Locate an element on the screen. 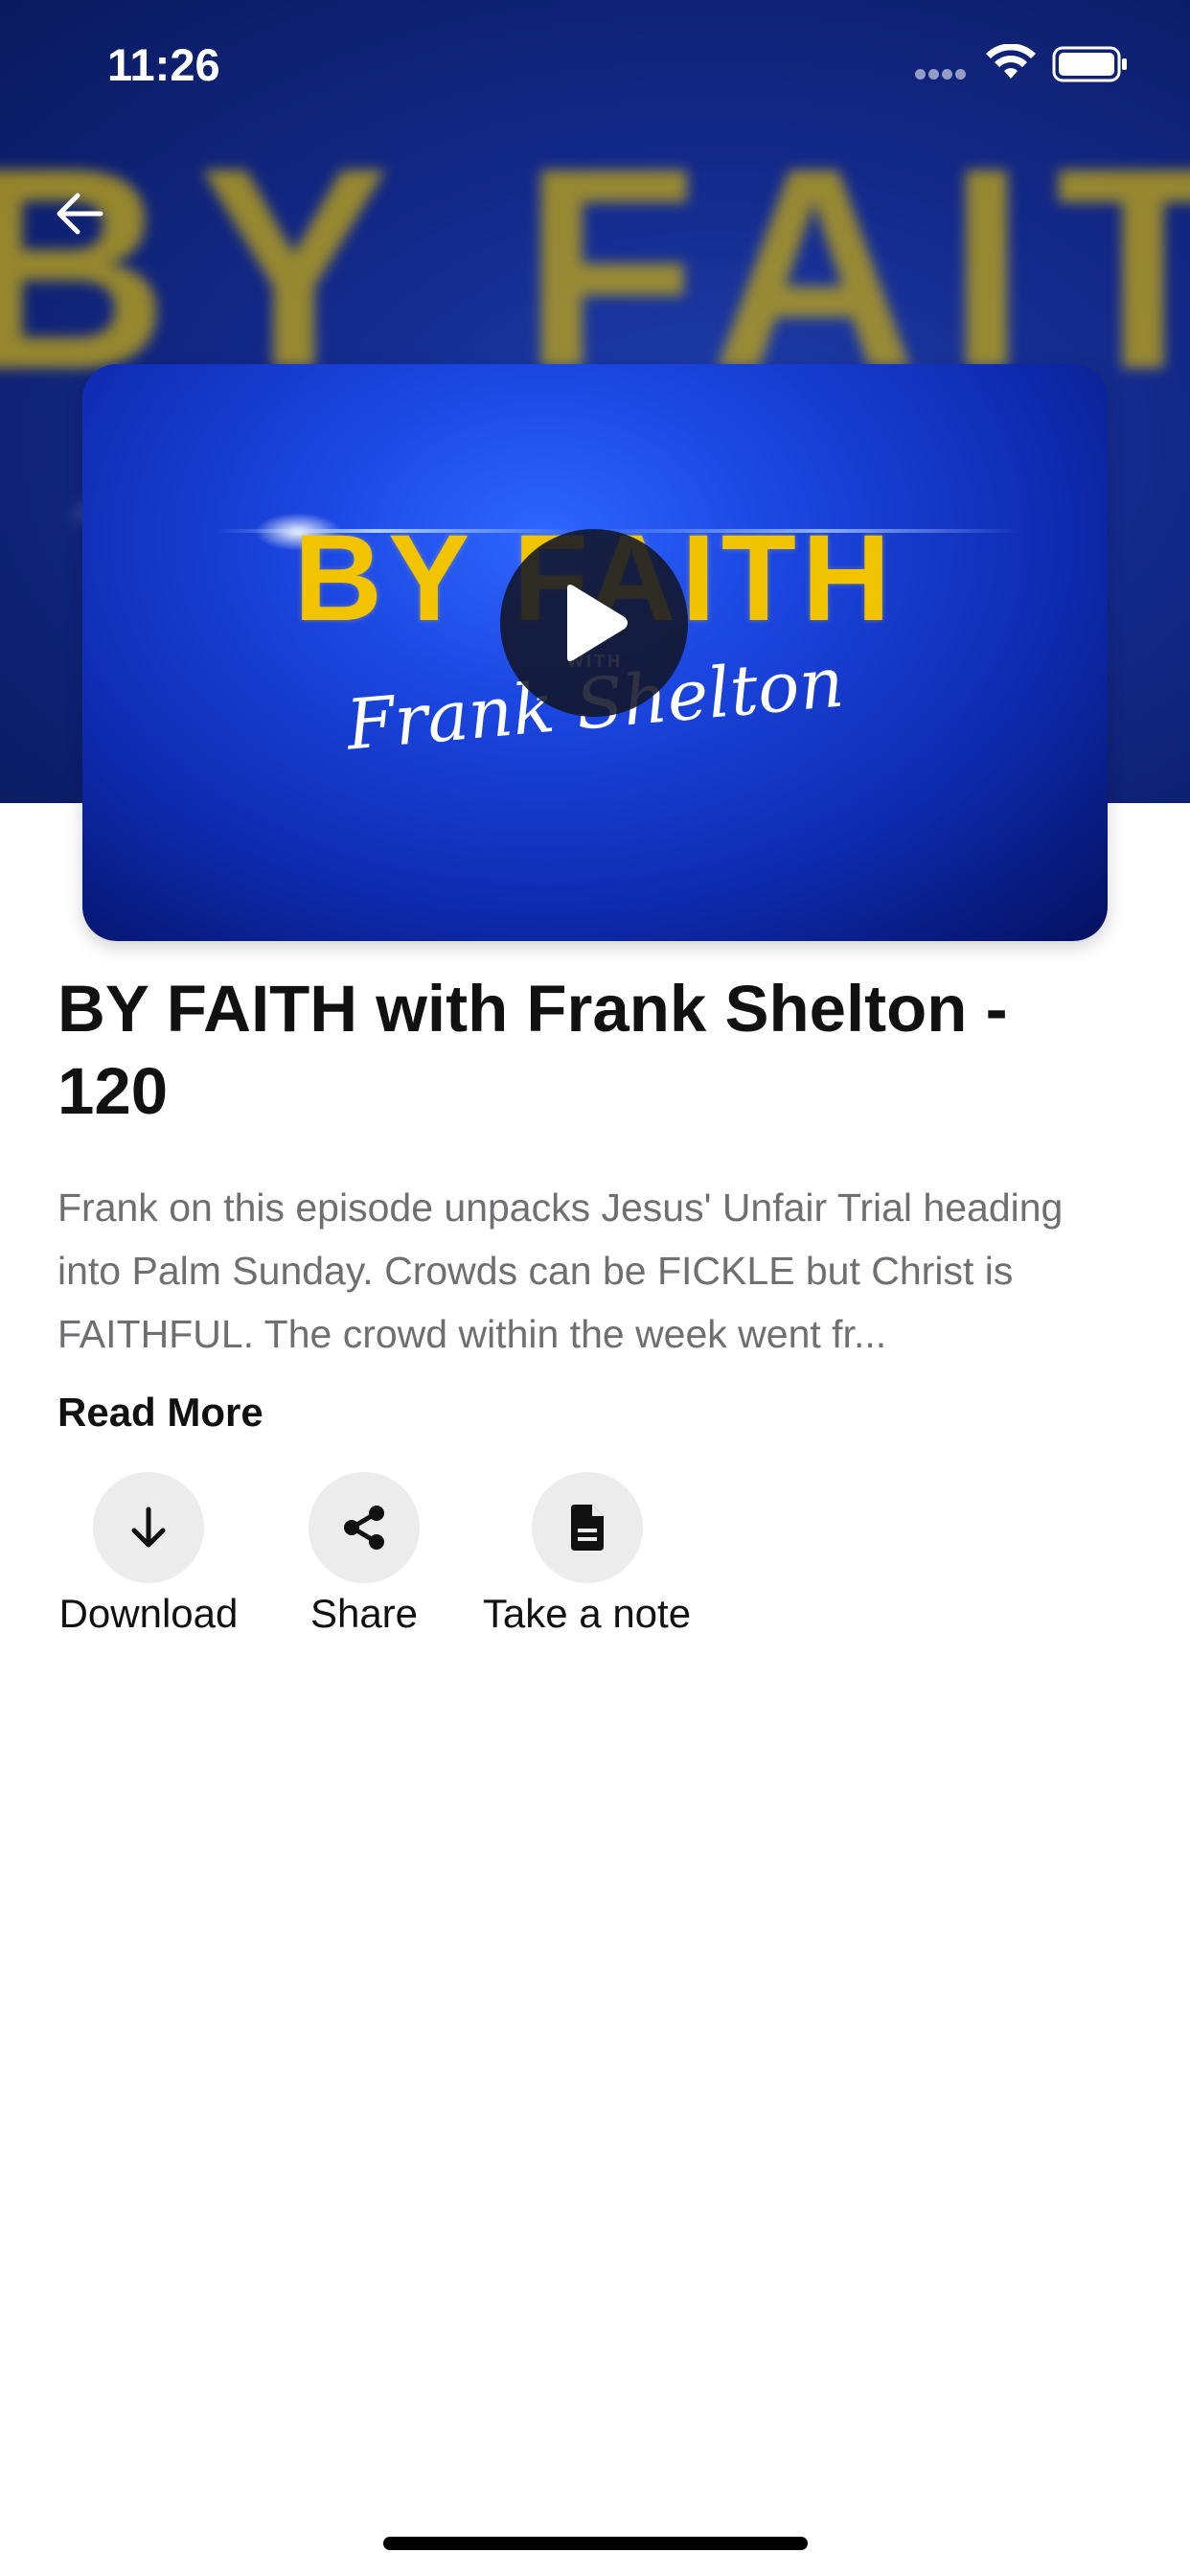 Image resolution: width=1190 pixels, height=2576 pixels. battery-icon is located at coordinates (1090, 64).